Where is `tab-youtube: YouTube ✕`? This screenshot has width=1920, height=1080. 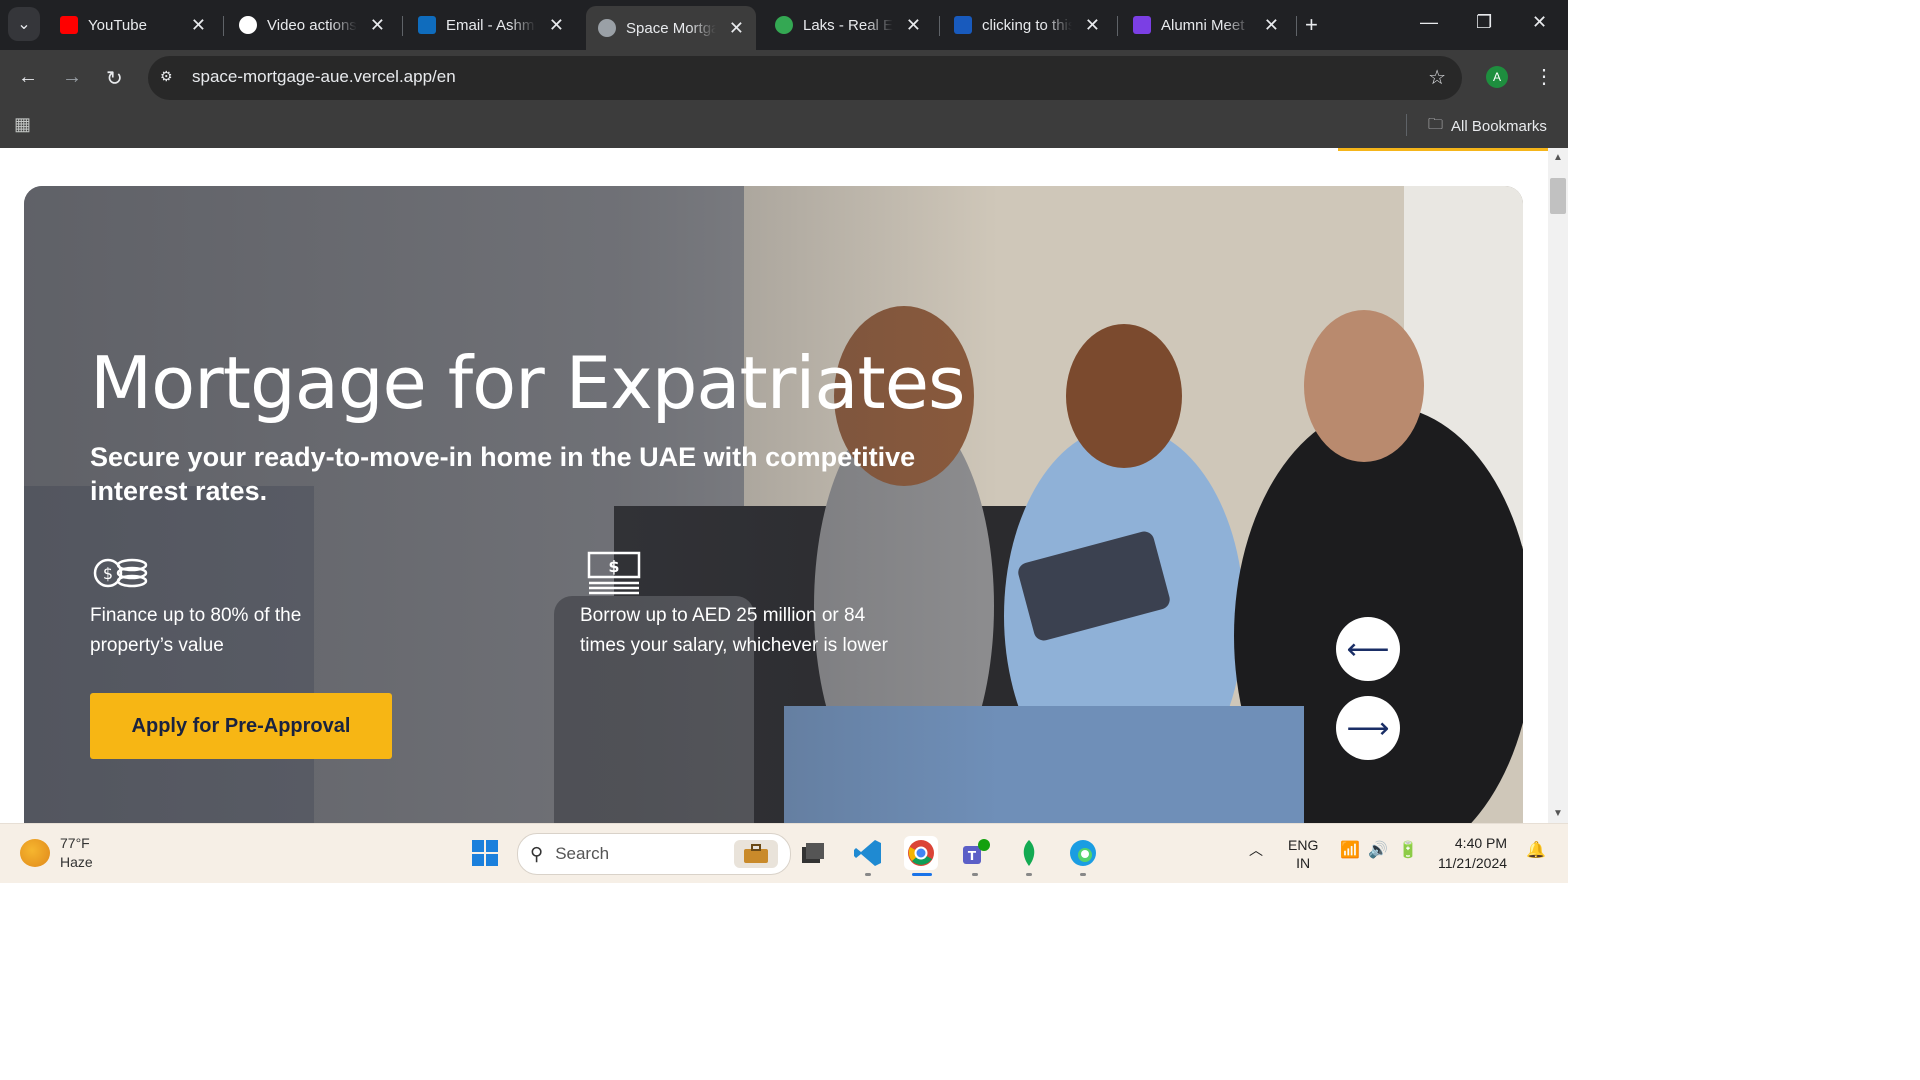 tab-youtube: YouTube ✕ is located at coordinates (133, 25).